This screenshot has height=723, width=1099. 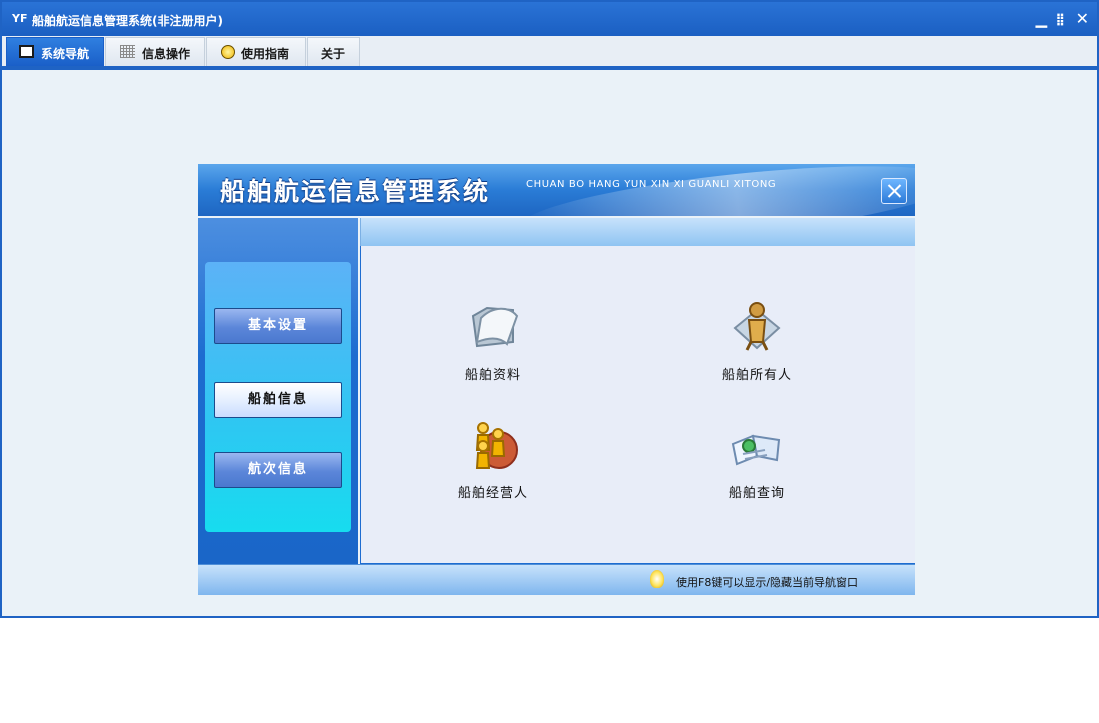 I want to click on grid-icon, so click(x=127, y=51).